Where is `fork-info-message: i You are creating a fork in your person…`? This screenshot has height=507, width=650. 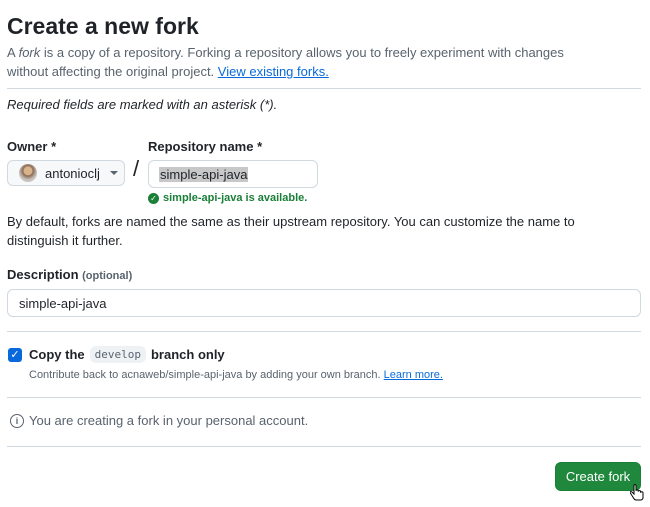
fork-info-message: i You are creating a fork in your person… is located at coordinates (159, 420).